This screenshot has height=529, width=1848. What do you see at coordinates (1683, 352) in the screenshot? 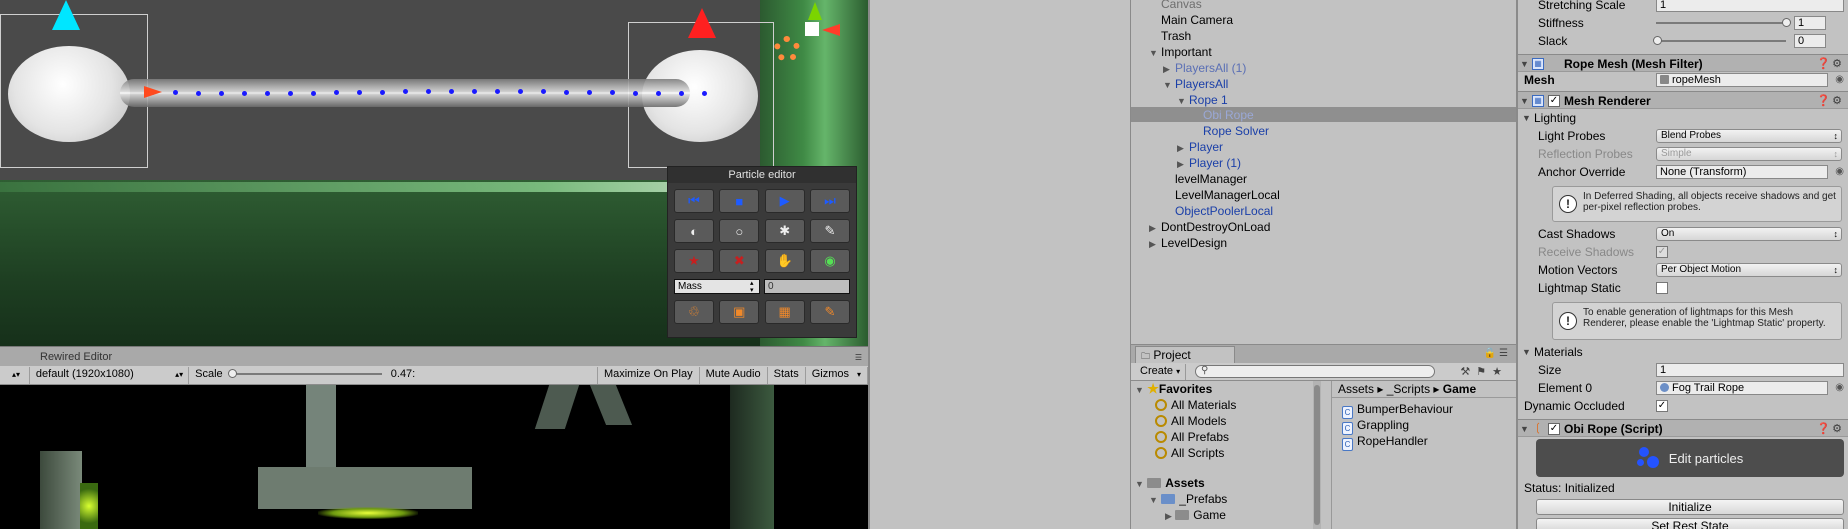
I see `materials-foldout: ▼ Materials` at bounding box center [1683, 352].